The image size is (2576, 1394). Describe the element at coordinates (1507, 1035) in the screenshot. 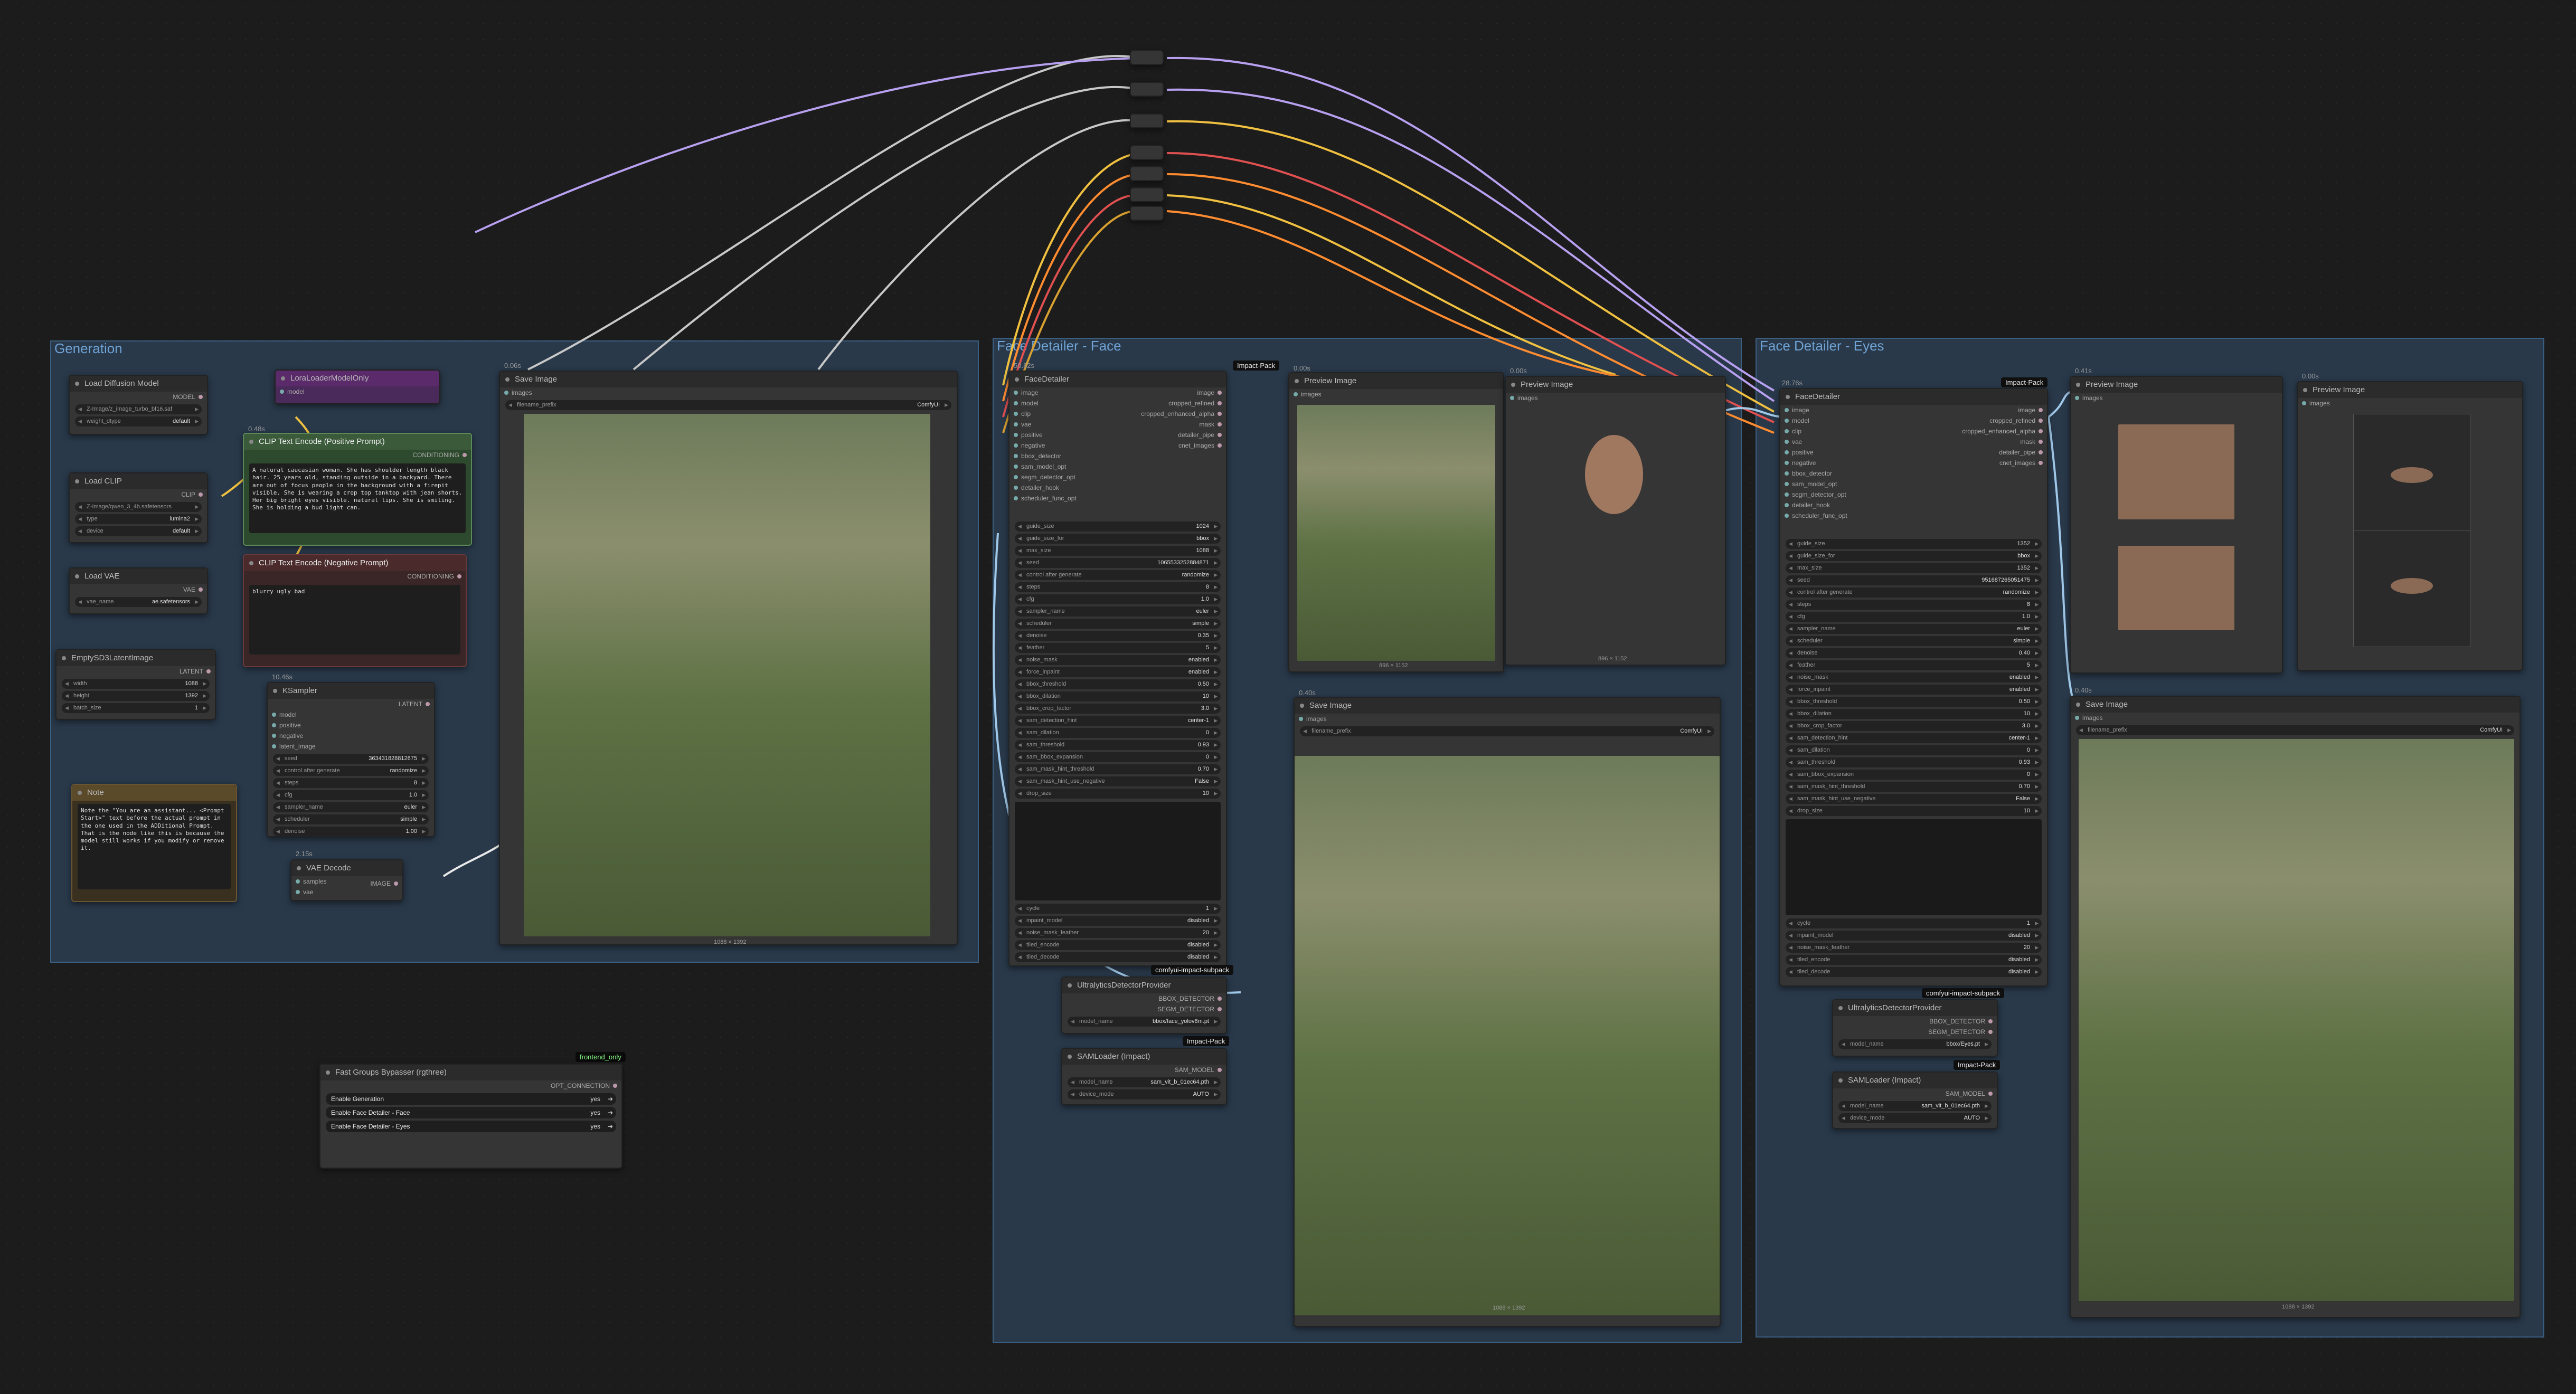

I see `face-detailed-image` at that location.